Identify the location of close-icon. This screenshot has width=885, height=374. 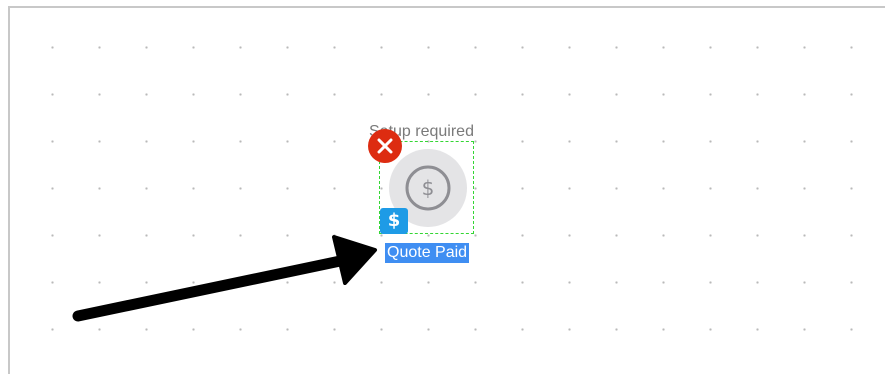
(385, 146).